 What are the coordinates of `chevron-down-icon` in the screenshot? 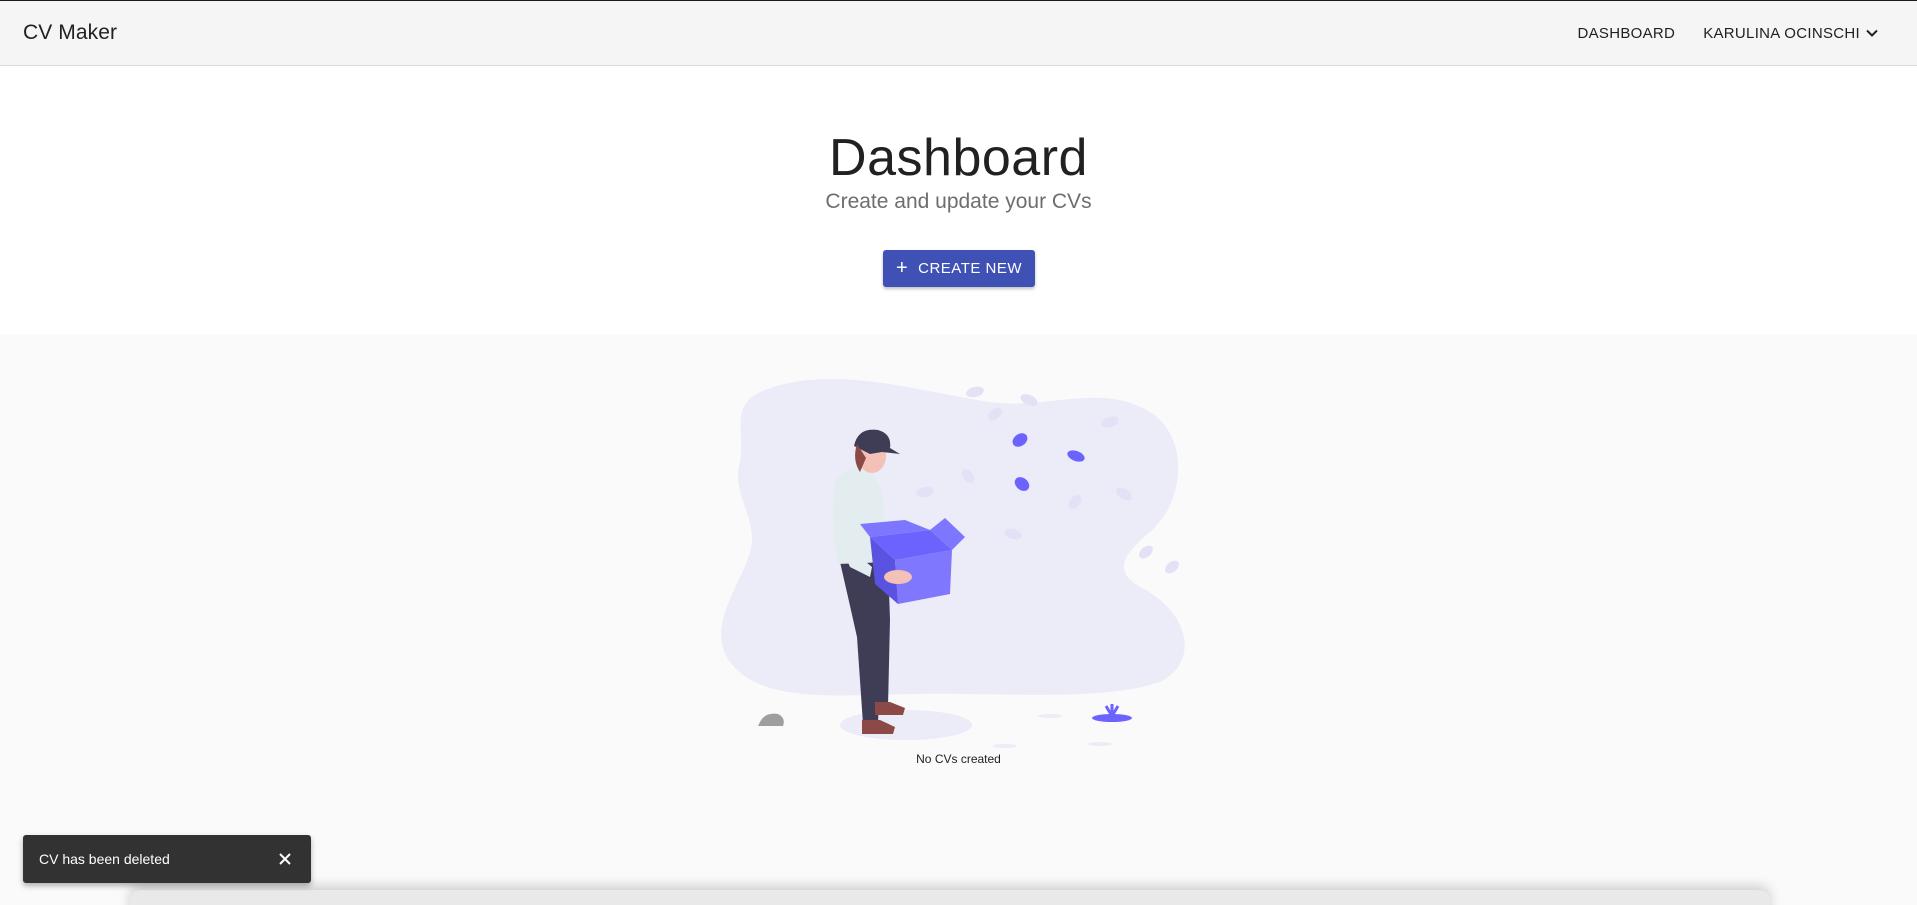 It's located at (1872, 33).